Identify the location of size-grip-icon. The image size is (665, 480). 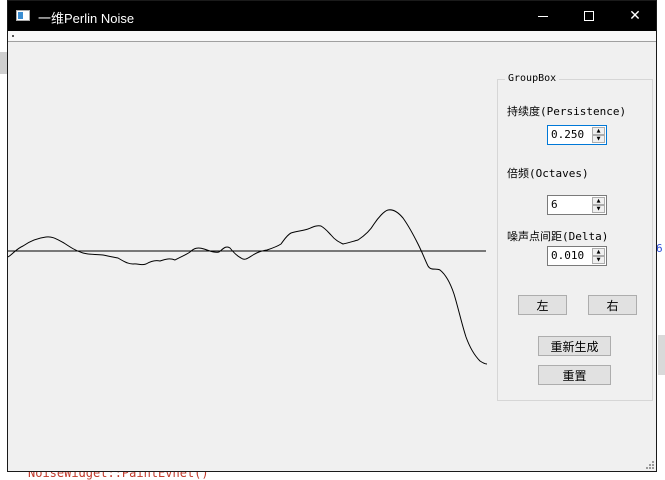
(650, 465).